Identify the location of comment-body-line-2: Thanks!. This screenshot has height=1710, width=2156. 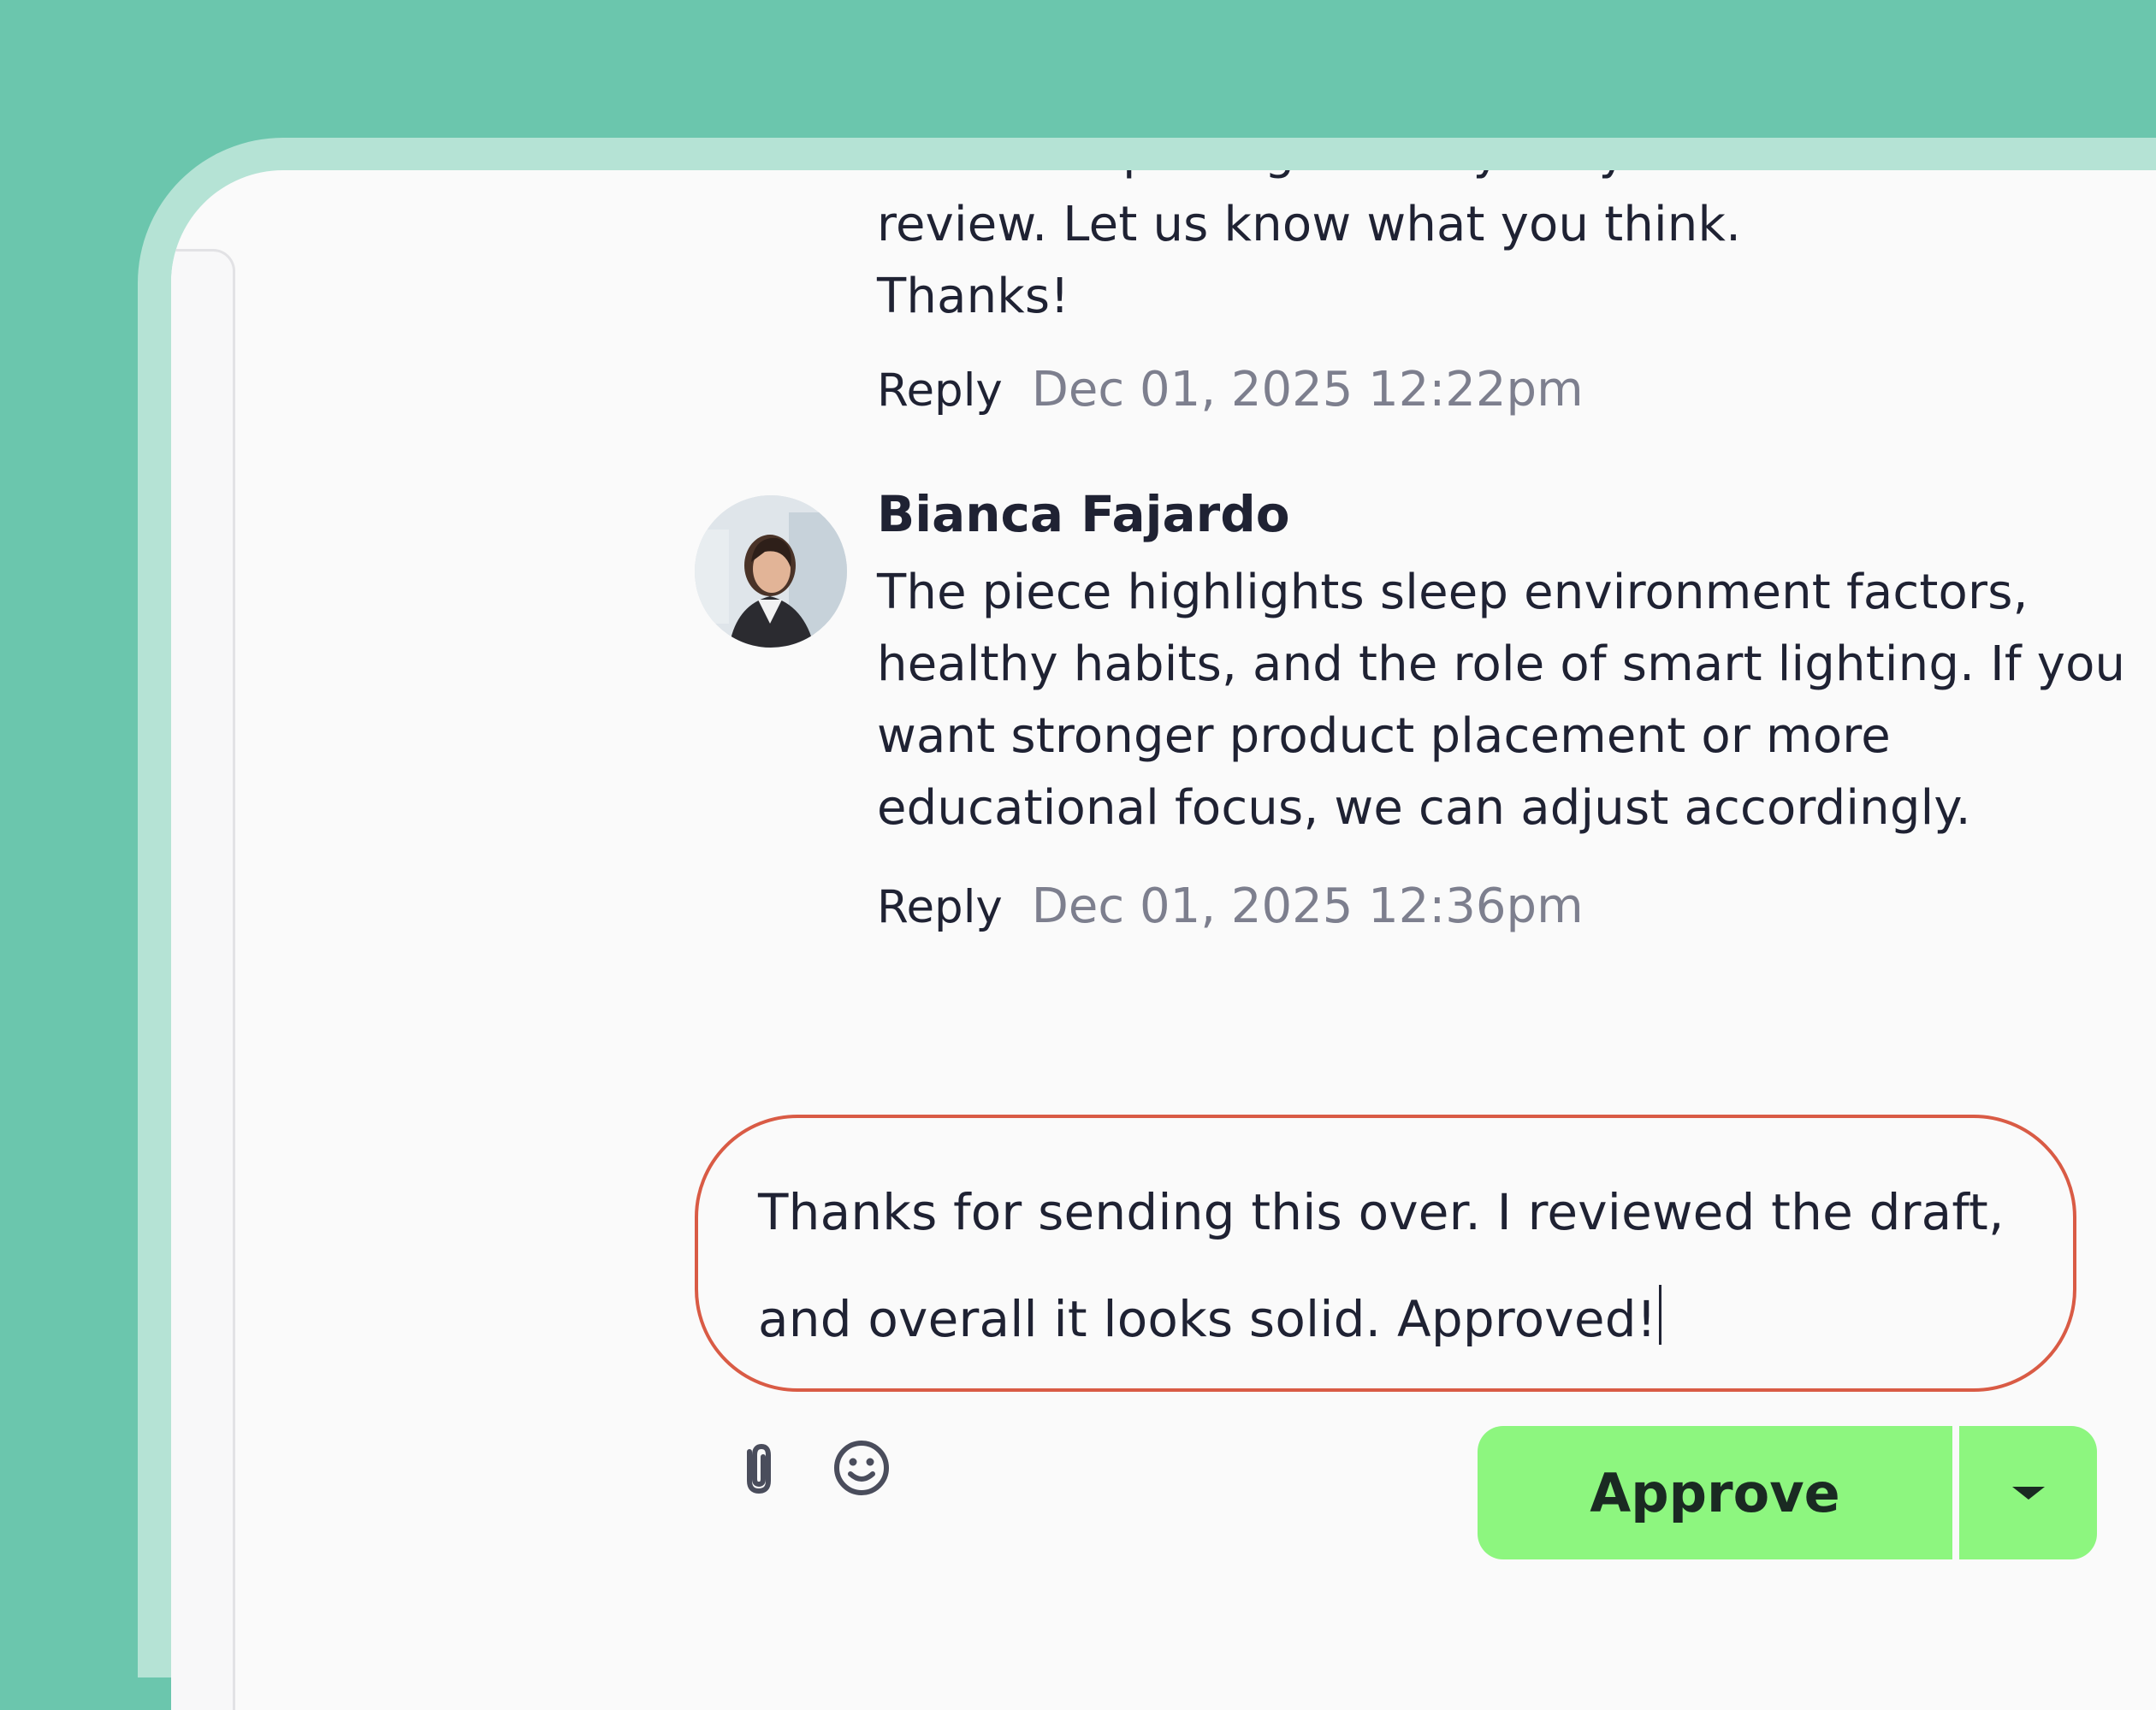
(973, 296).